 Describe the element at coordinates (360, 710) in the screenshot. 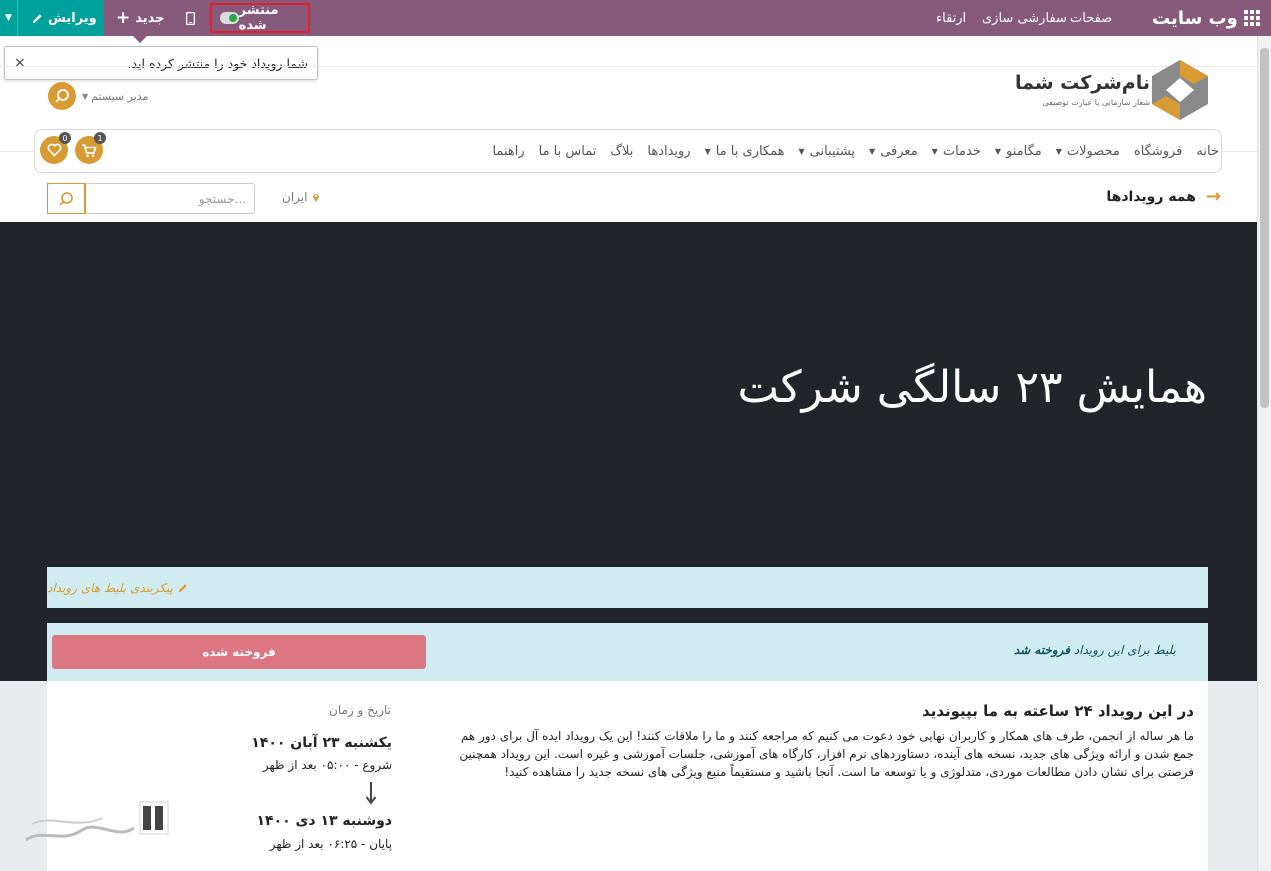

I see `date-time-label: تاریخ و زمان` at that location.